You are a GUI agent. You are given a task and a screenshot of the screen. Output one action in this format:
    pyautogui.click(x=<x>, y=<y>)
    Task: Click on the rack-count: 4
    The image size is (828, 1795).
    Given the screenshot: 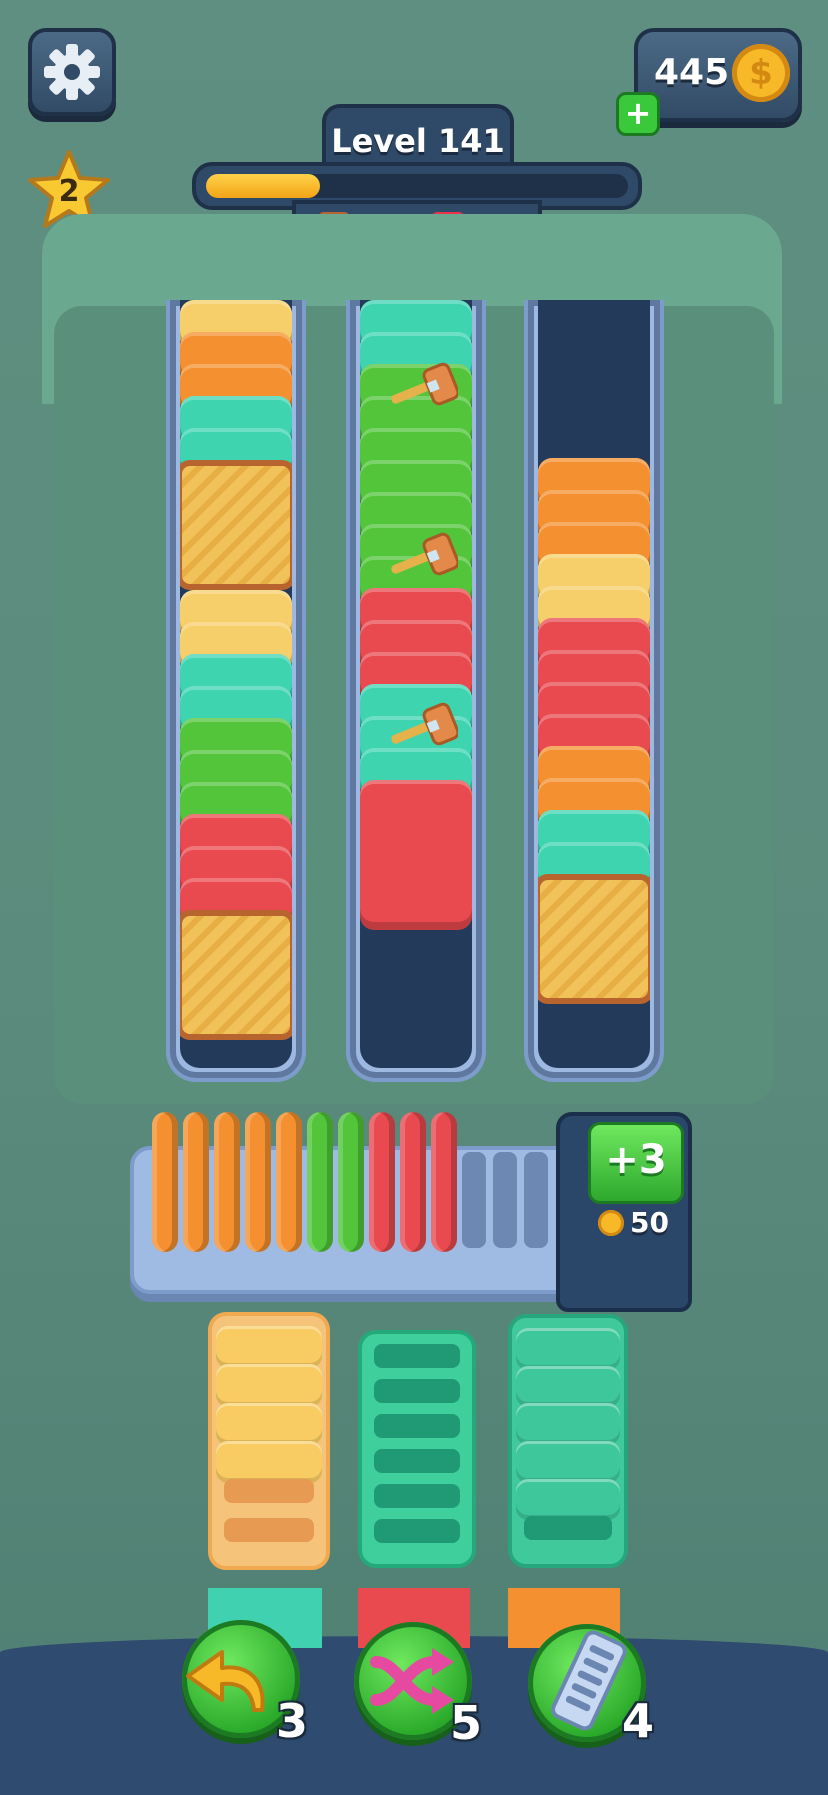 What is the action you would take?
    pyautogui.click(x=638, y=1721)
    